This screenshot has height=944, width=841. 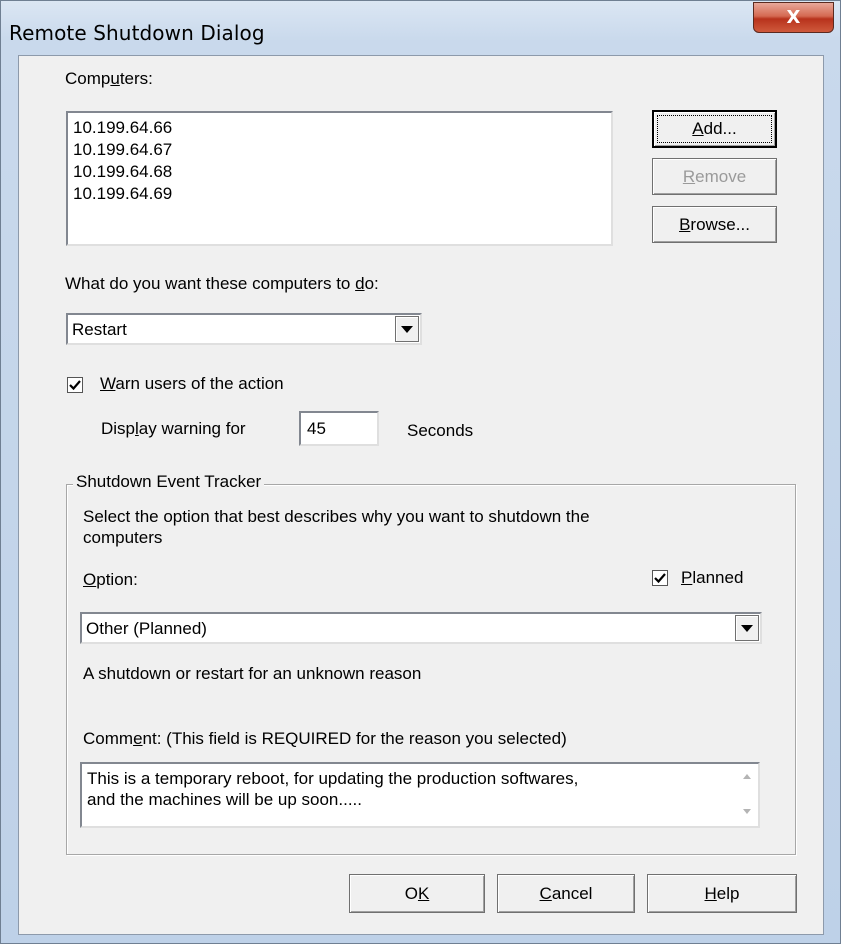 I want to click on list-item: 10.199.64.69, so click(x=122, y=194).